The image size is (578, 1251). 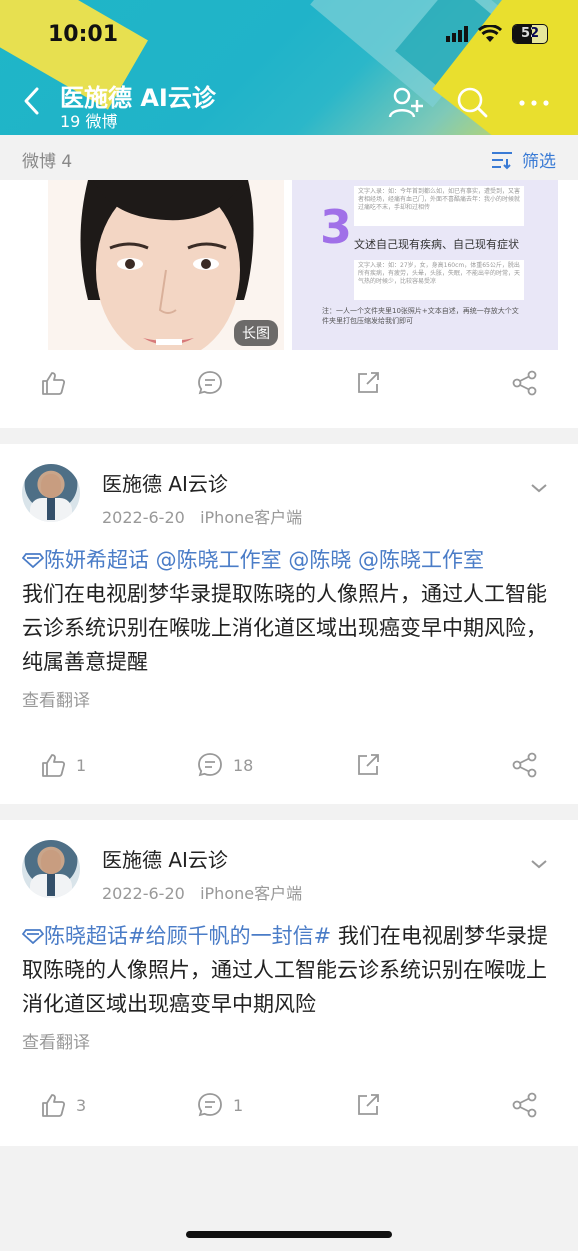 I want to click on signal-icon, so click(x=457, y=34).